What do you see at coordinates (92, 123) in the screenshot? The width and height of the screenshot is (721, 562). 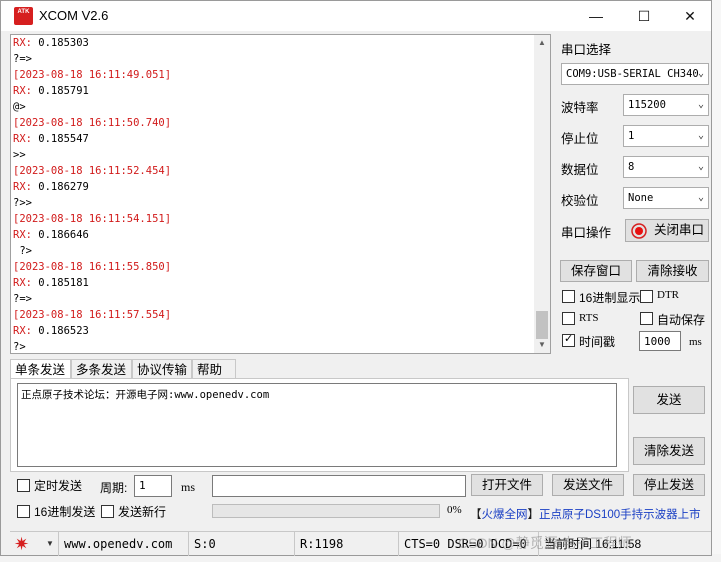 I see `receive-line: [2023-08-18 16:11:50.740]` at bounding box center [92, 123].